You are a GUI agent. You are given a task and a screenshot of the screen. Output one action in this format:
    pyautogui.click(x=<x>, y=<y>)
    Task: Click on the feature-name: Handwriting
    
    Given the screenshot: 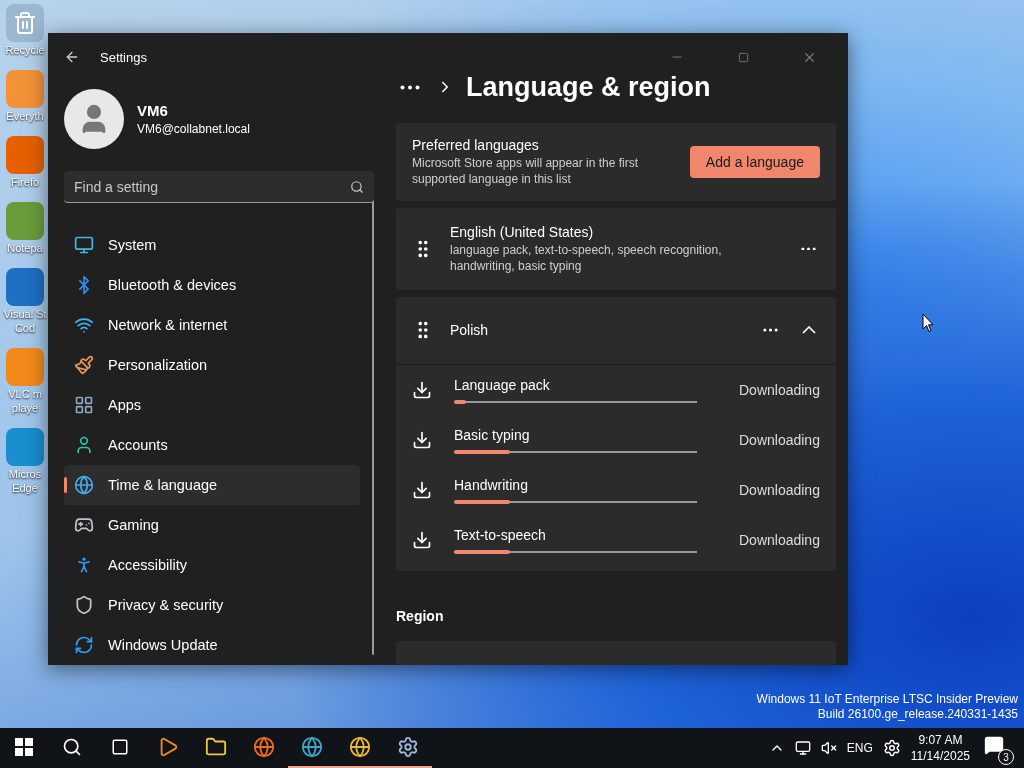 What is the action you would take?
    pyautogui.click(x=491, y=484)
    